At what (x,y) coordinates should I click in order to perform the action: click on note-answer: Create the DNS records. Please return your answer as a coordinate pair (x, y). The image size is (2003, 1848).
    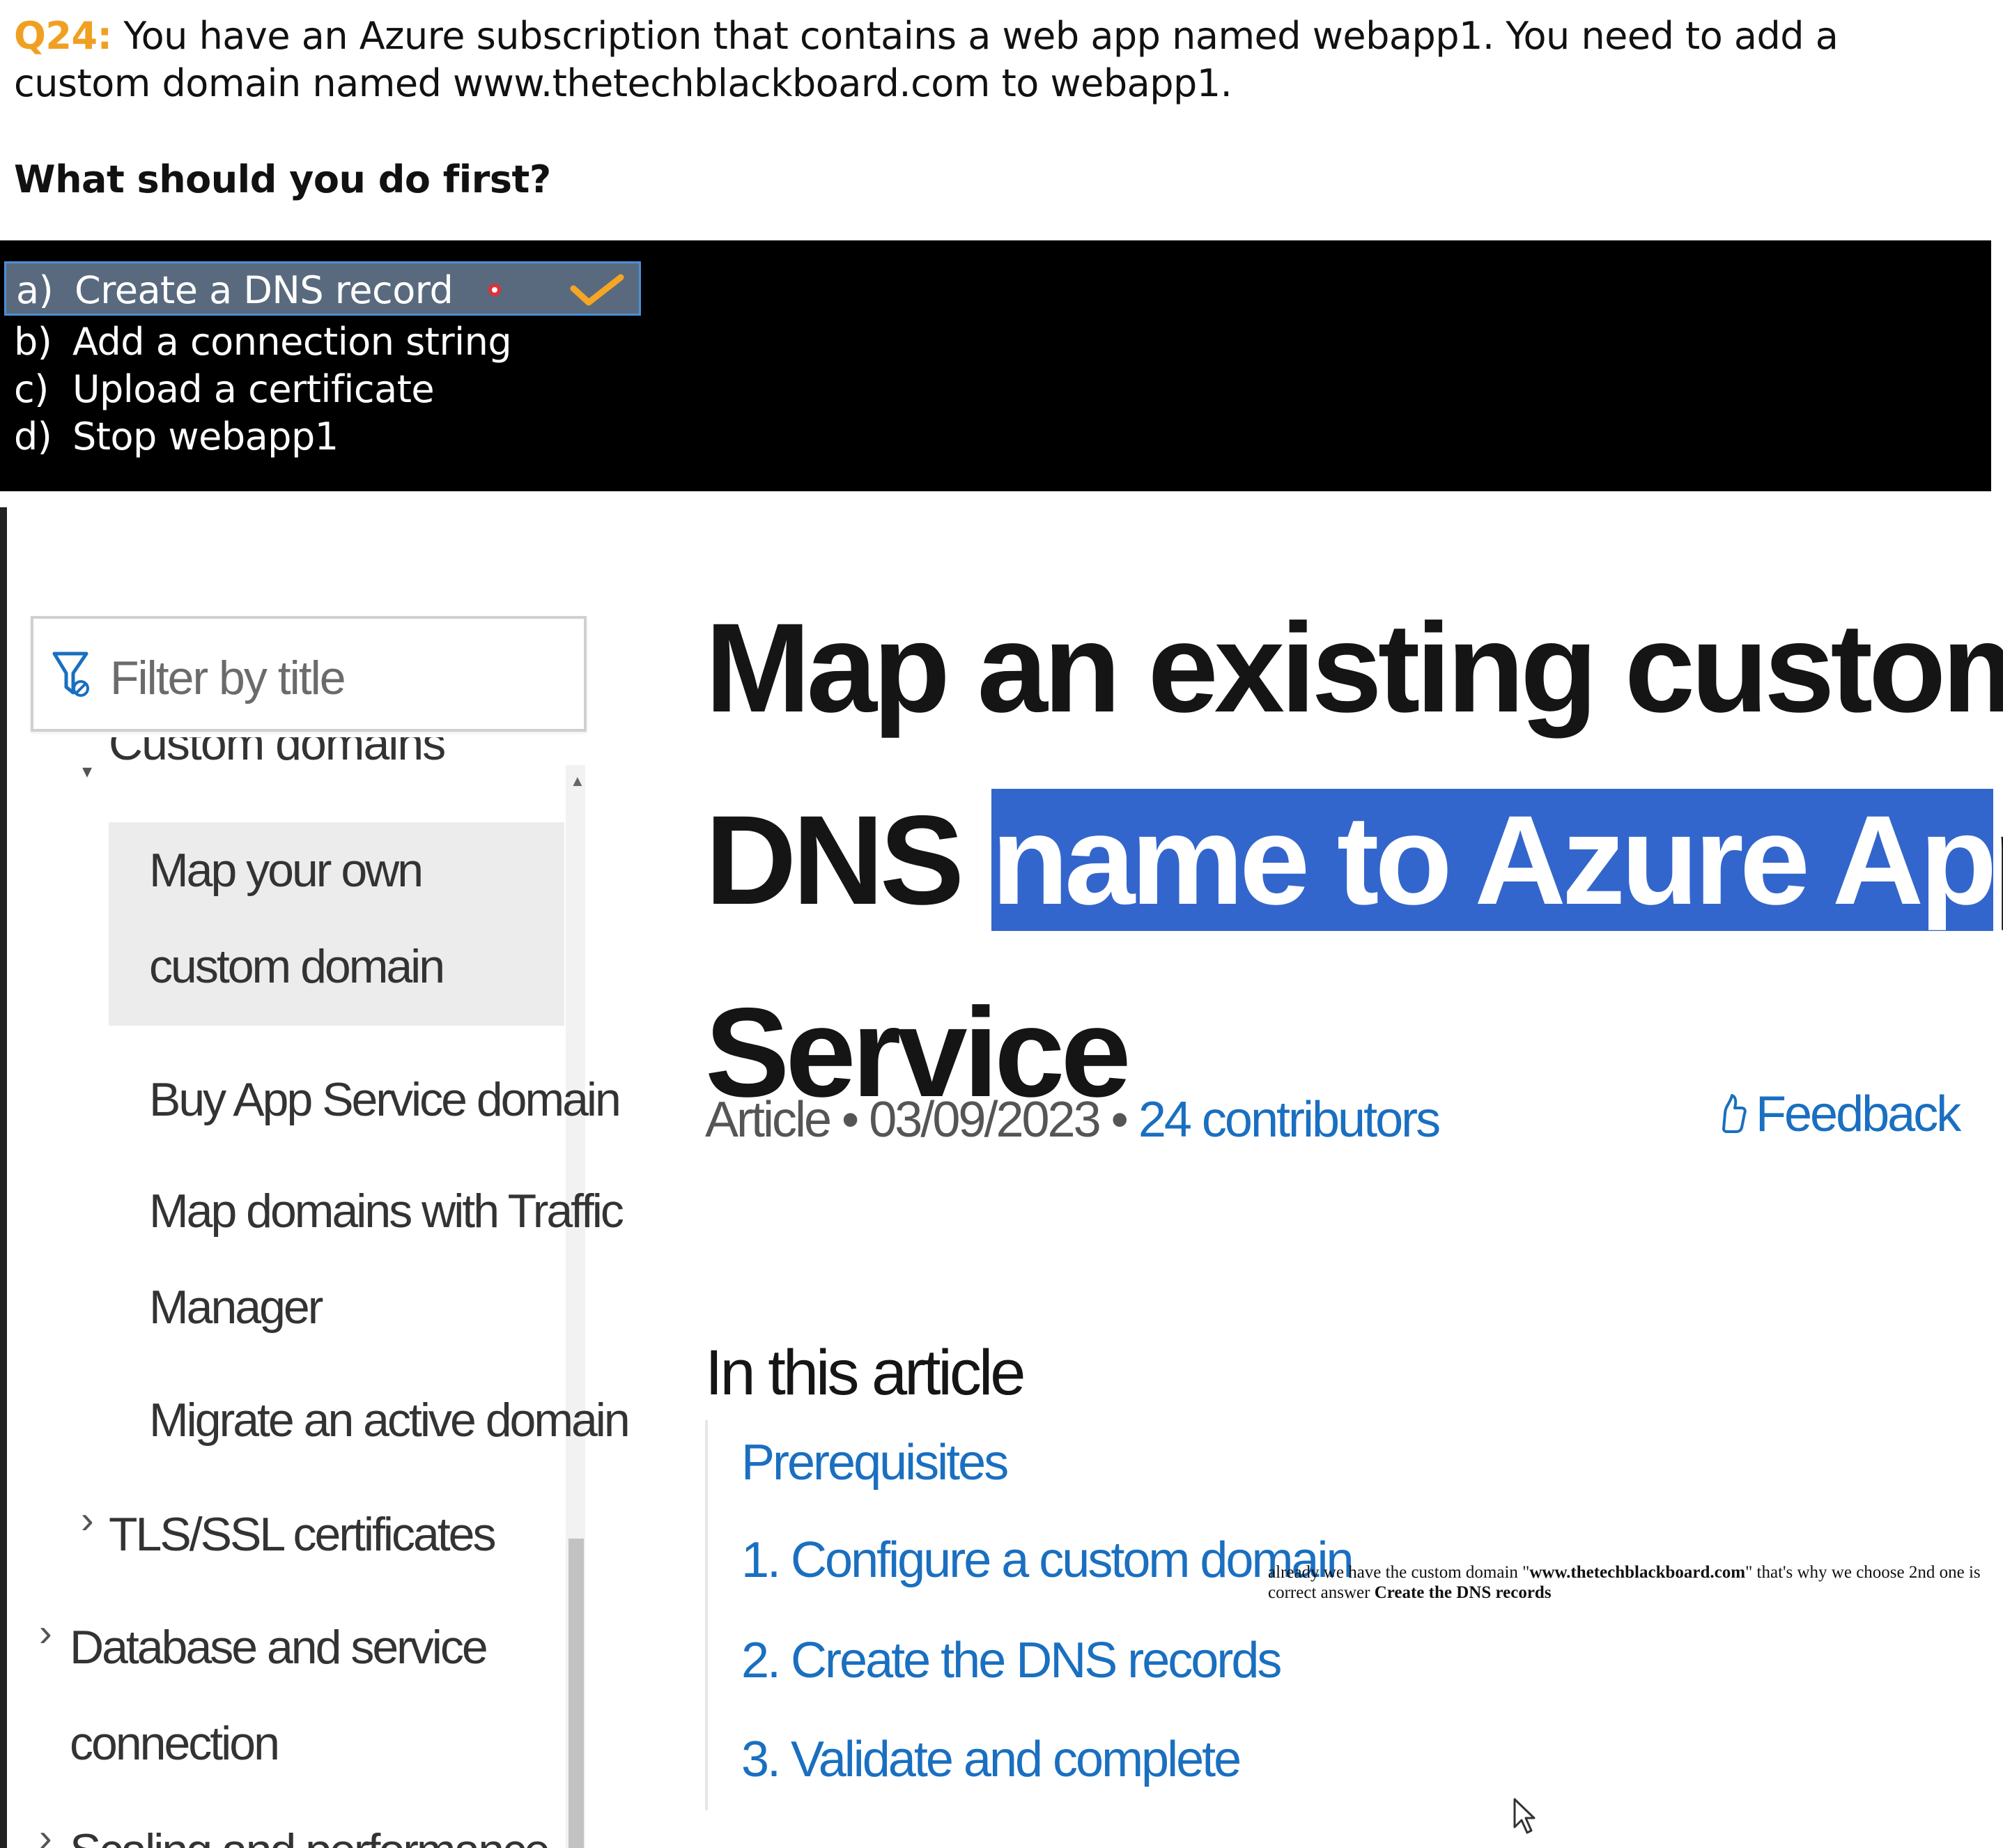
    Looking at the image, I should click on (1463, 1592).